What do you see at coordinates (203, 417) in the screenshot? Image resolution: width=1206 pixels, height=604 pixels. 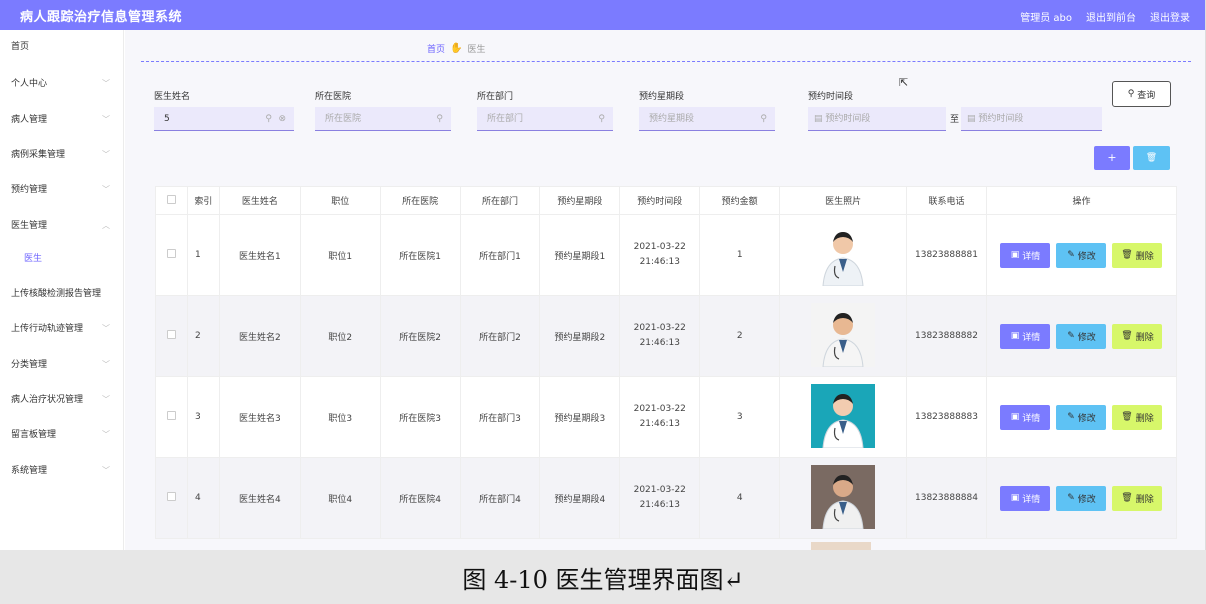 I see `cell-index: 3` at bounding box center [203, 417].